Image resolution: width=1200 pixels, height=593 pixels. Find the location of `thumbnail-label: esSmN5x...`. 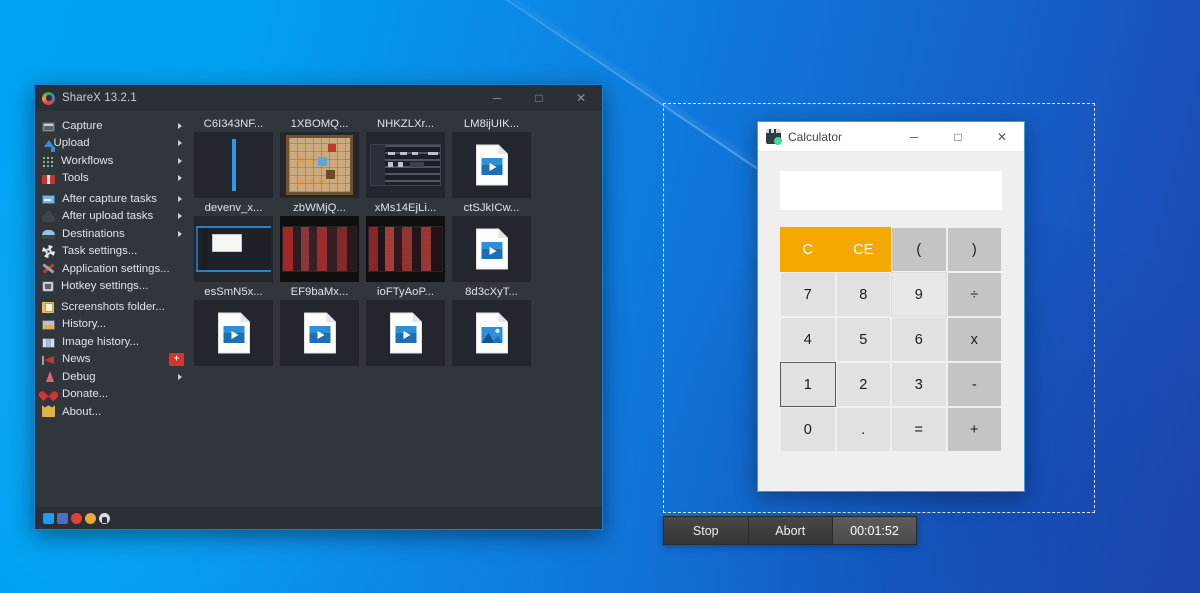

thumbnail-label: esSmN5x... is located at coordinates (233, 292).